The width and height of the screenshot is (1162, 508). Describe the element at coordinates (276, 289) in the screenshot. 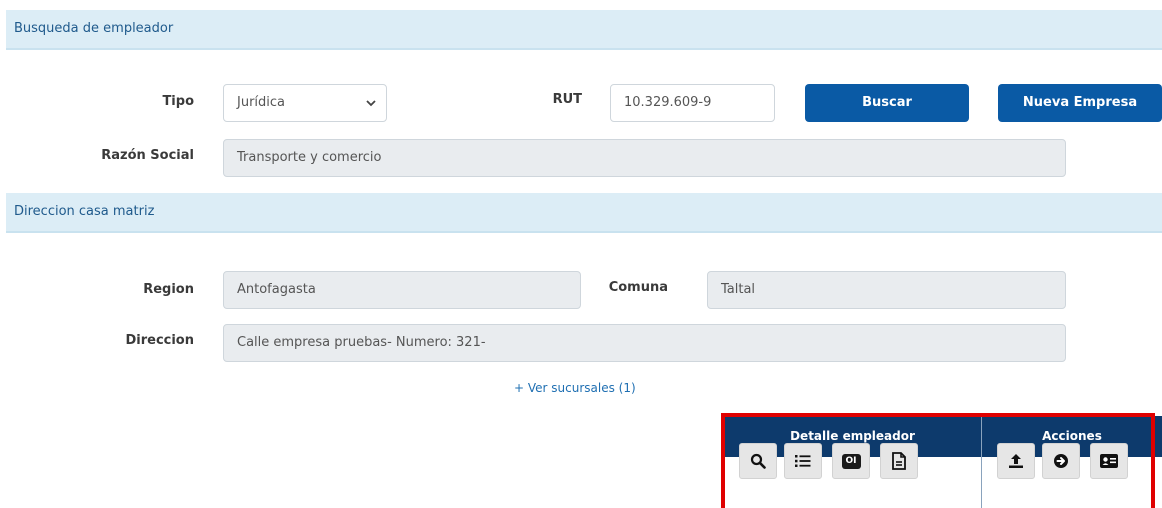

I see `region-value: Antofagasta` at that location.